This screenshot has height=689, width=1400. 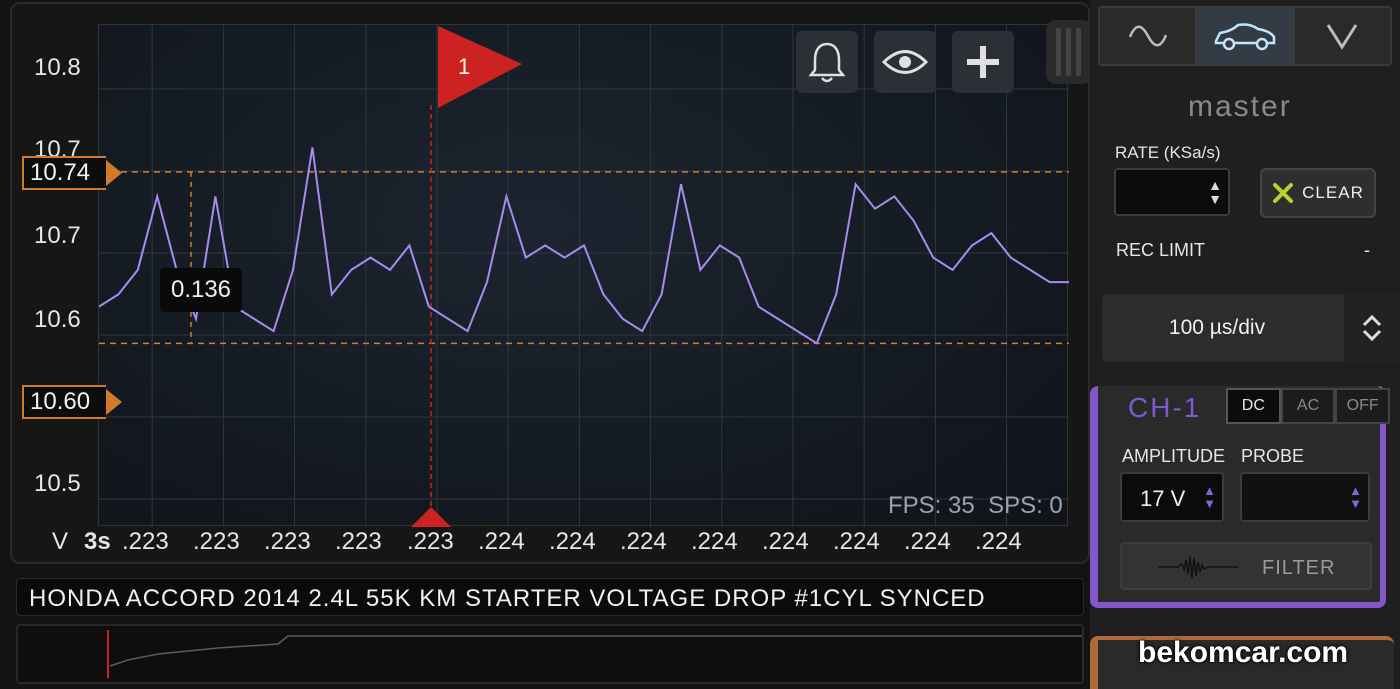 I want to click on alarm-button, so click(x=827, y=62).